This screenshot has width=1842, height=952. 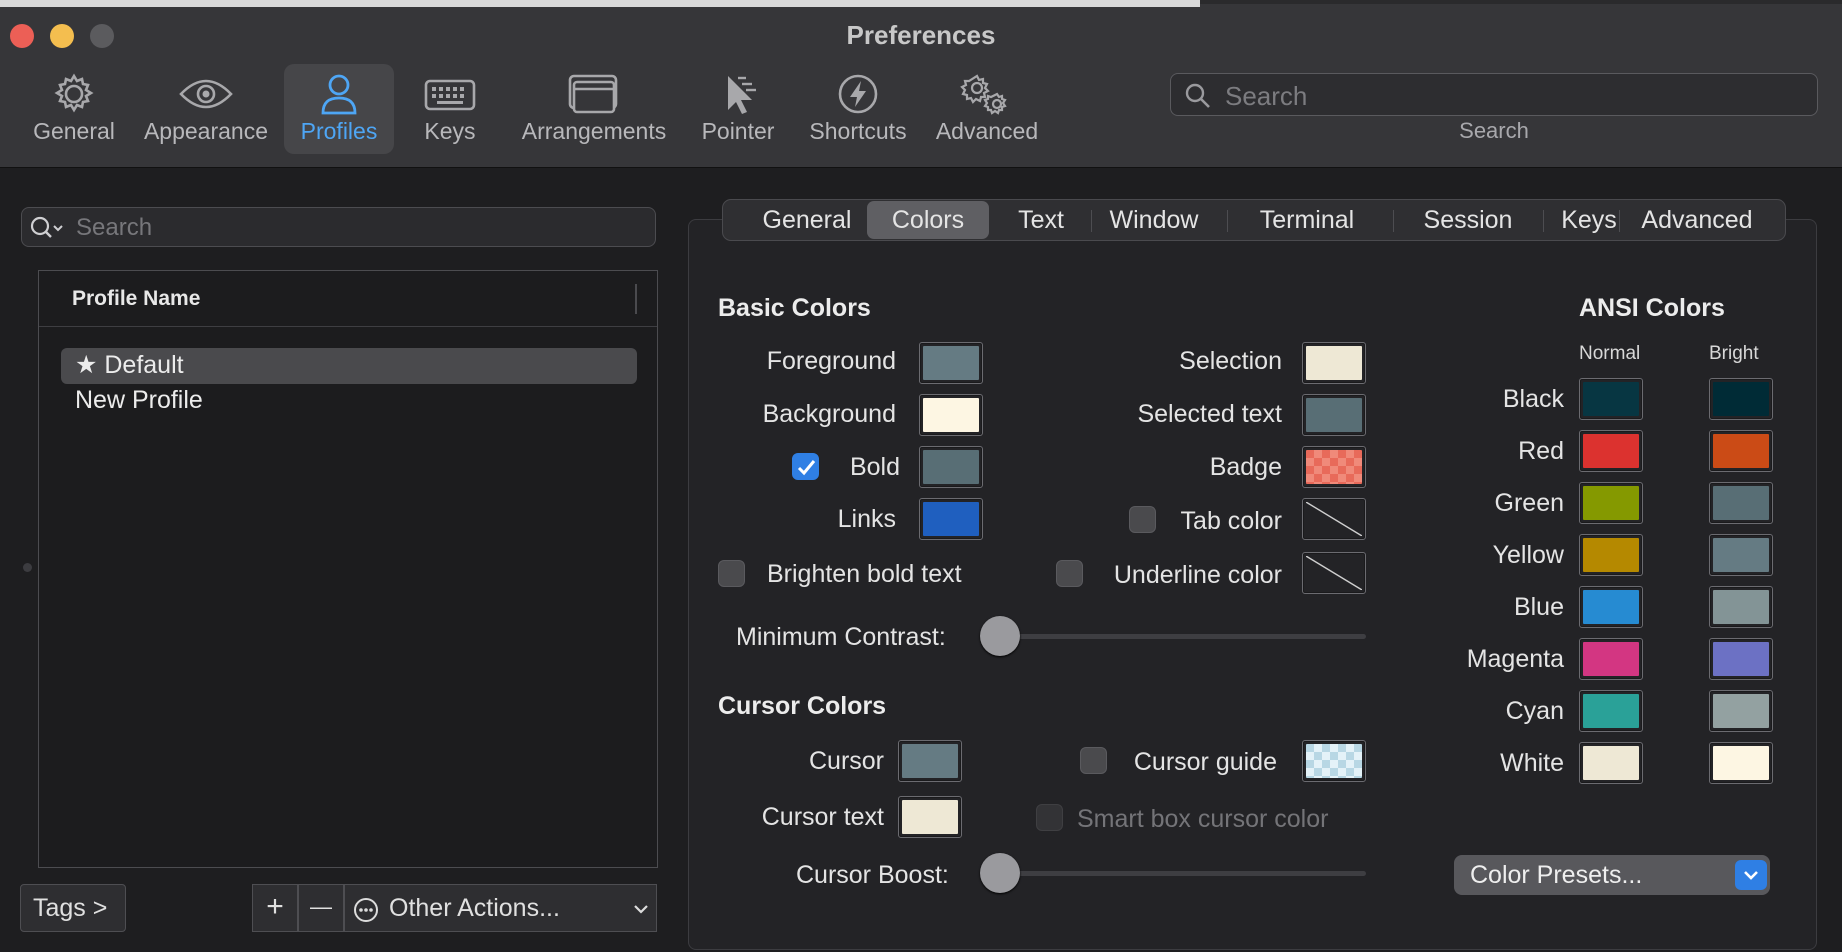 I want to click on ansi-yellow-bright-well, so click(x=1741, y=555).